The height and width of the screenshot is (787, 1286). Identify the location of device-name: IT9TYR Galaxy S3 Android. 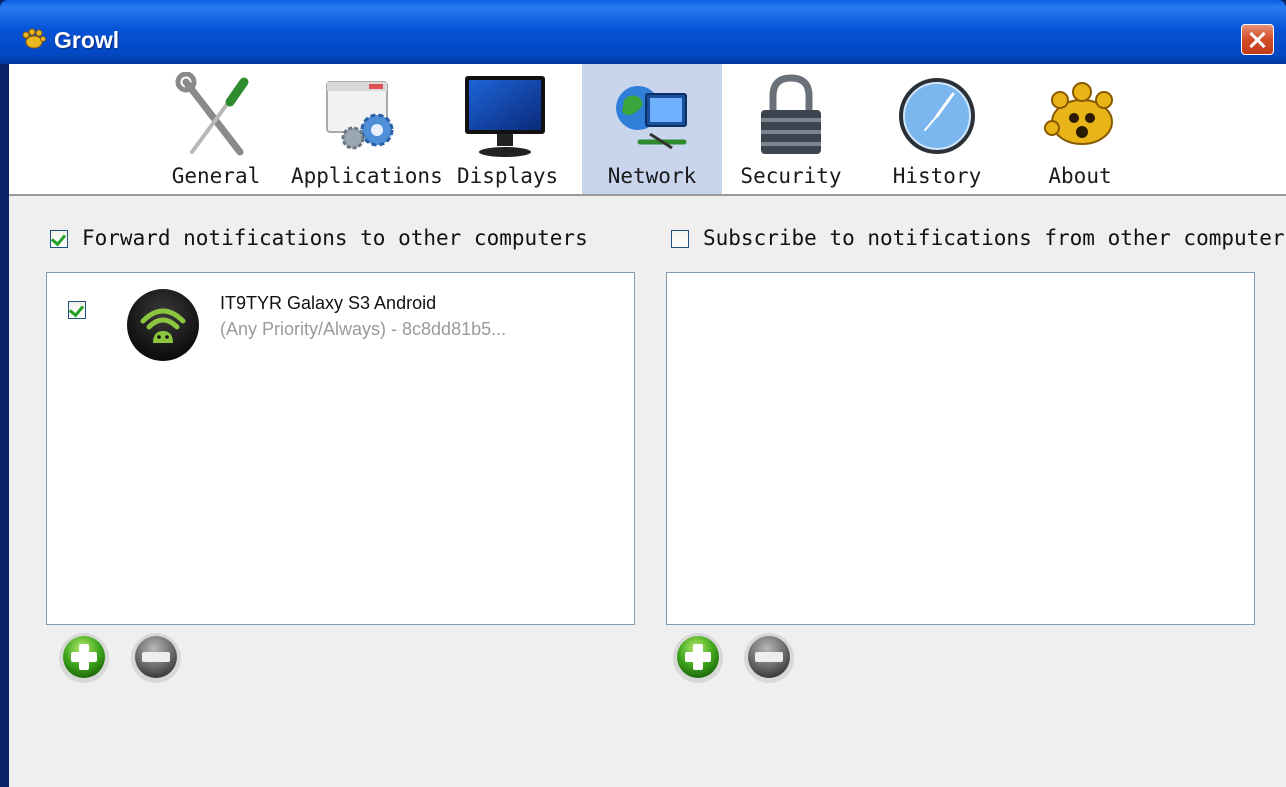
(328, 303).